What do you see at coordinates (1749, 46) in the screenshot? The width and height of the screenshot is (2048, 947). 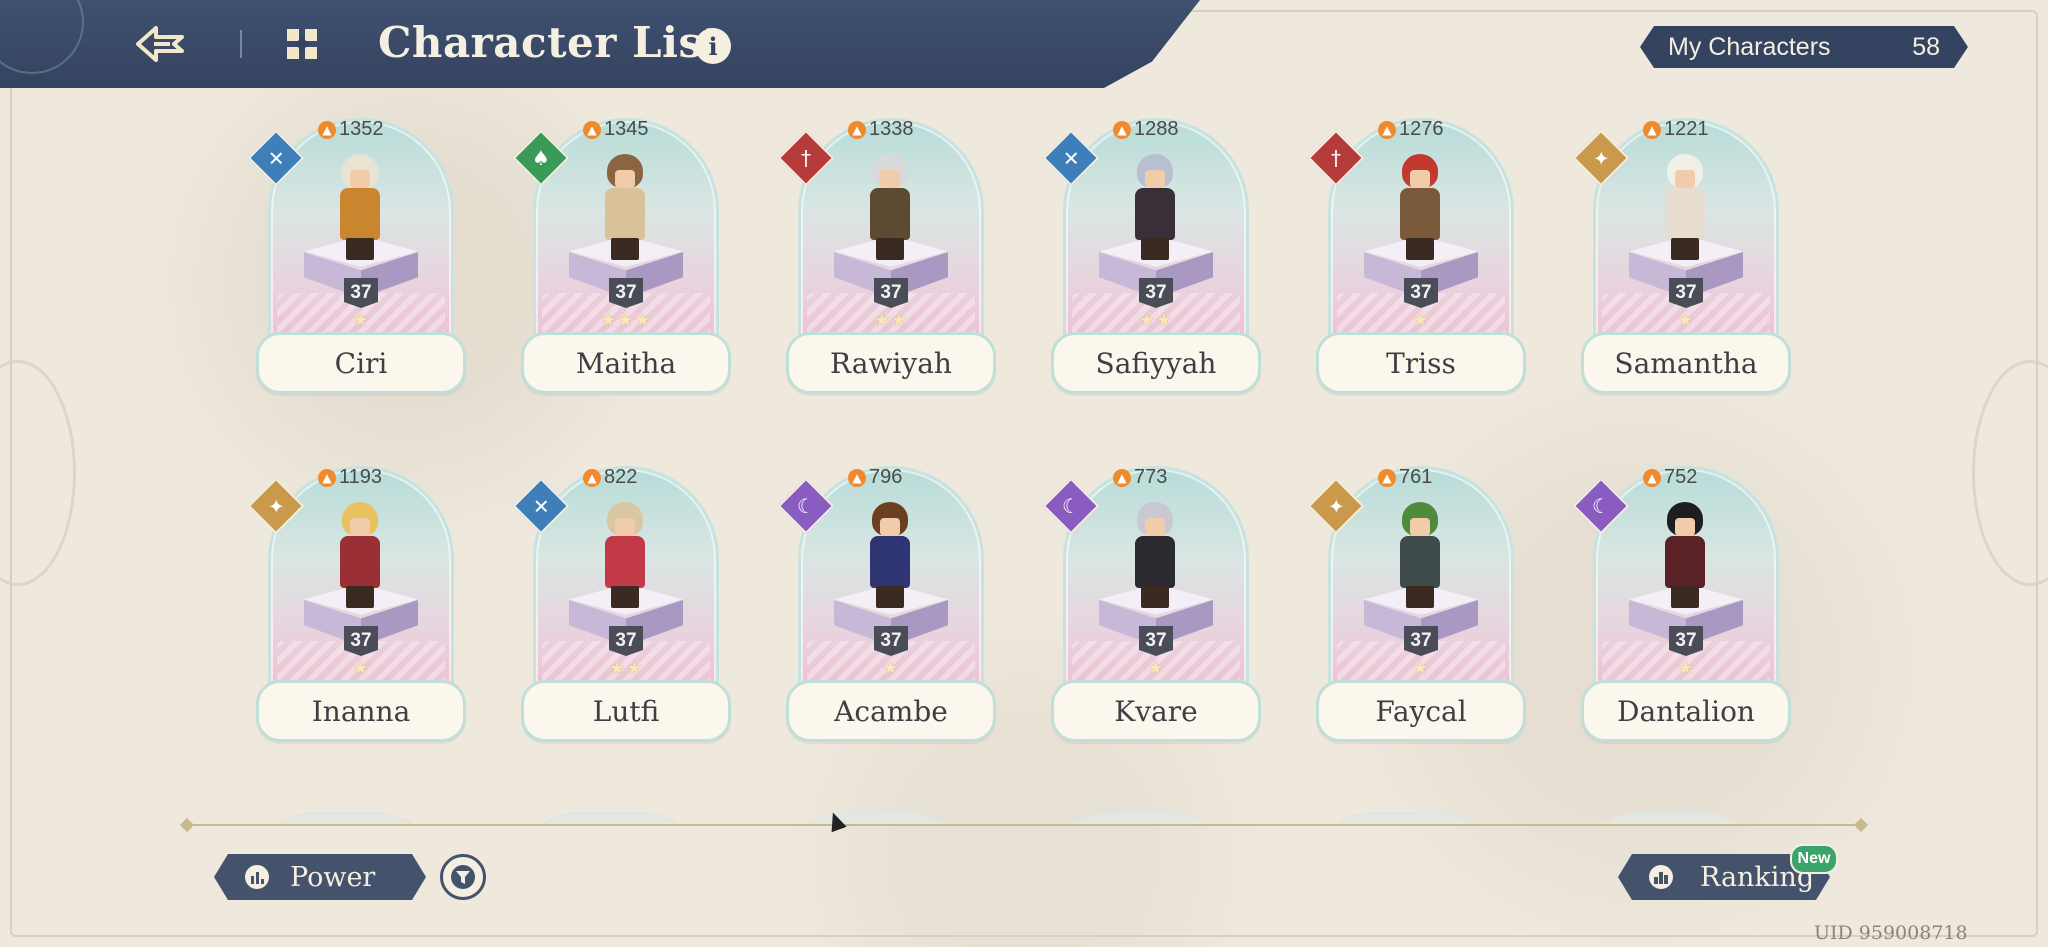 I see `my-characters-label: My Characters` at bounding box center [1749, 46].